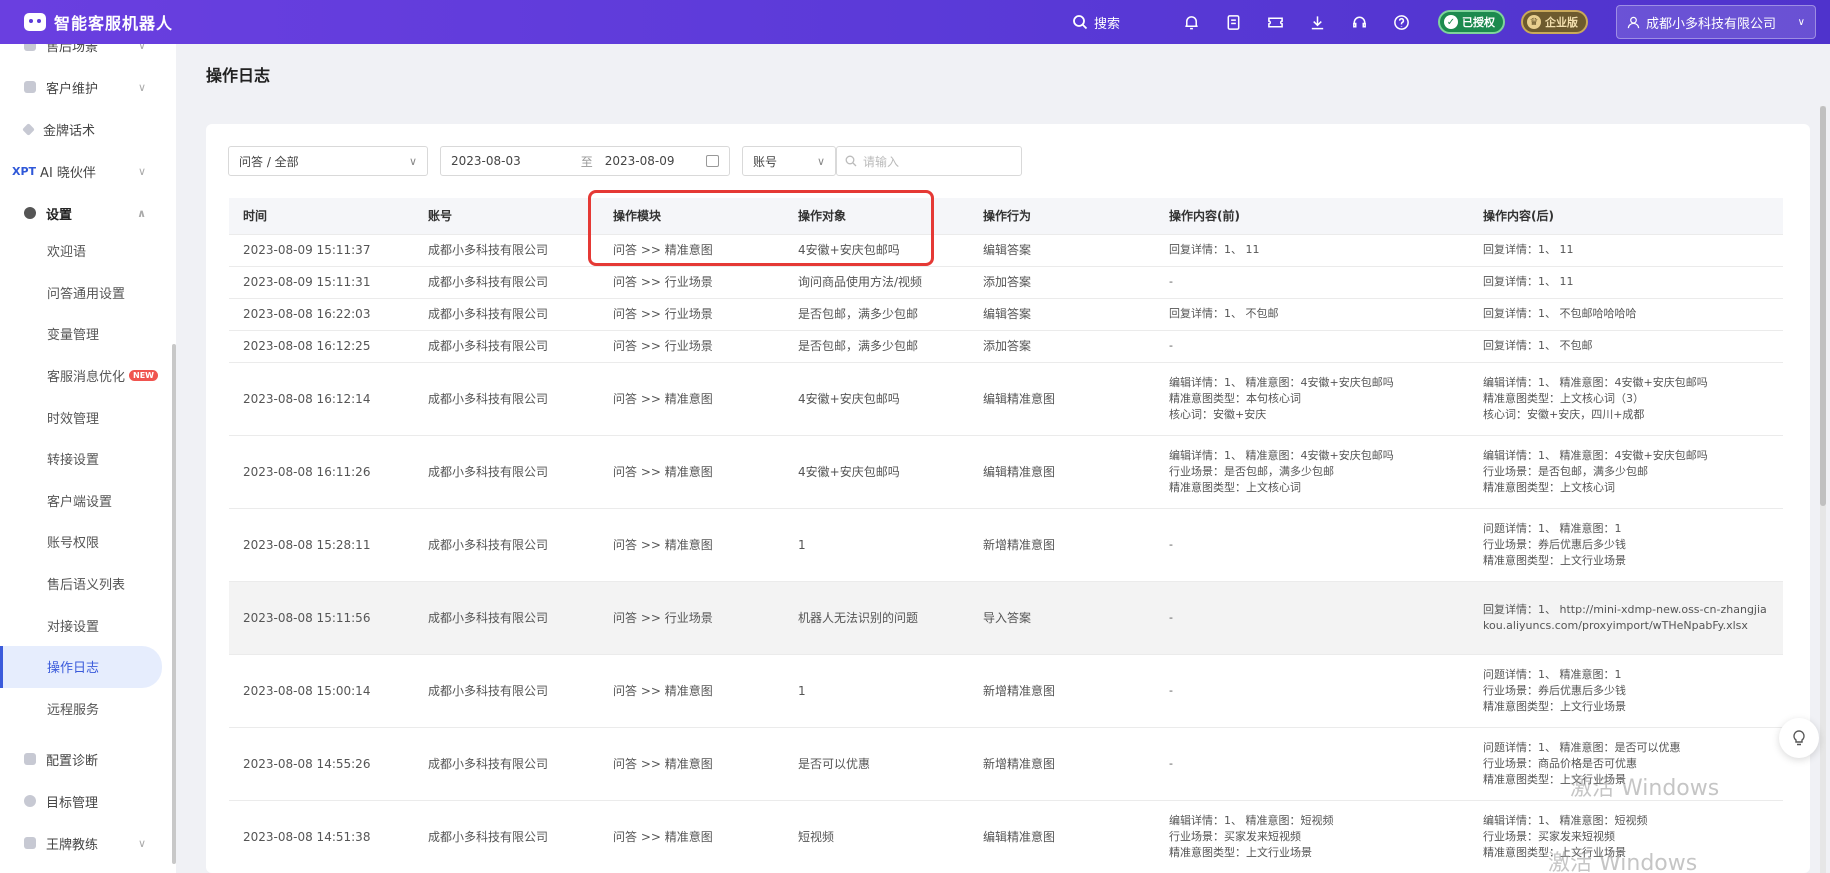 The image size is (1830, 873). Describe the element at coordinates (1191, 22) in the screenshot. I see `bell-icon` at that location.